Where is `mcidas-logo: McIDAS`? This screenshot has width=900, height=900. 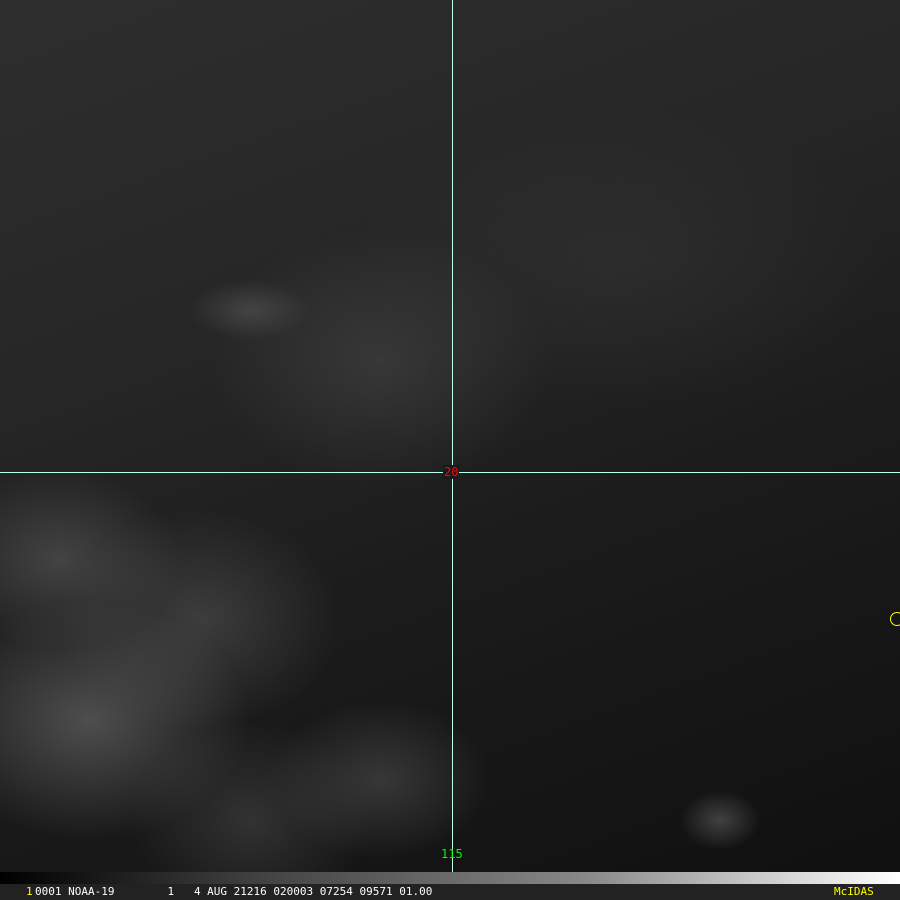
mcidas-logo: McIDAS is located at coordinates (854, 891).